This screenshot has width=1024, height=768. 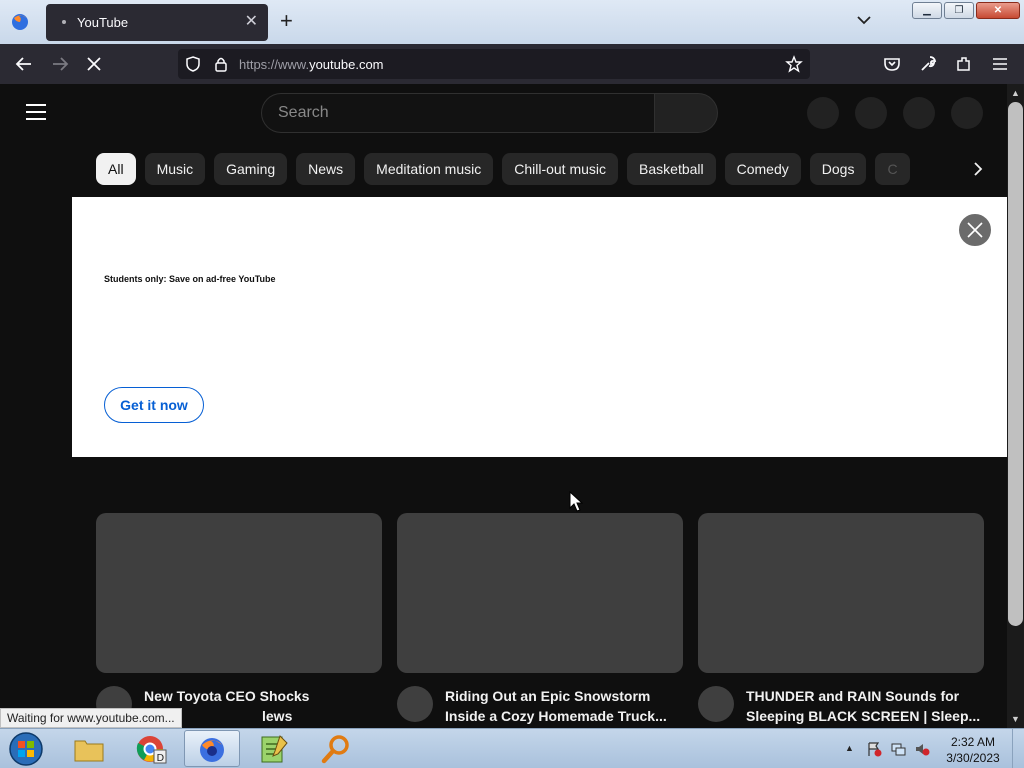 I want to click on lock-icon, so click(x=221, y=64).